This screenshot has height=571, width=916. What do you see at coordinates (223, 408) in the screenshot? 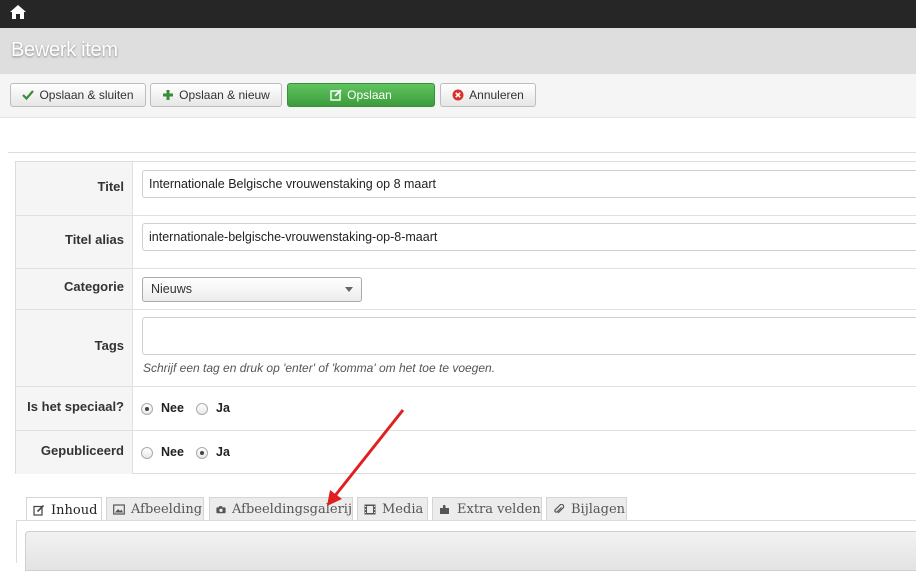
I see `special-ja-label: Ja` at bounding box center [223, 408].